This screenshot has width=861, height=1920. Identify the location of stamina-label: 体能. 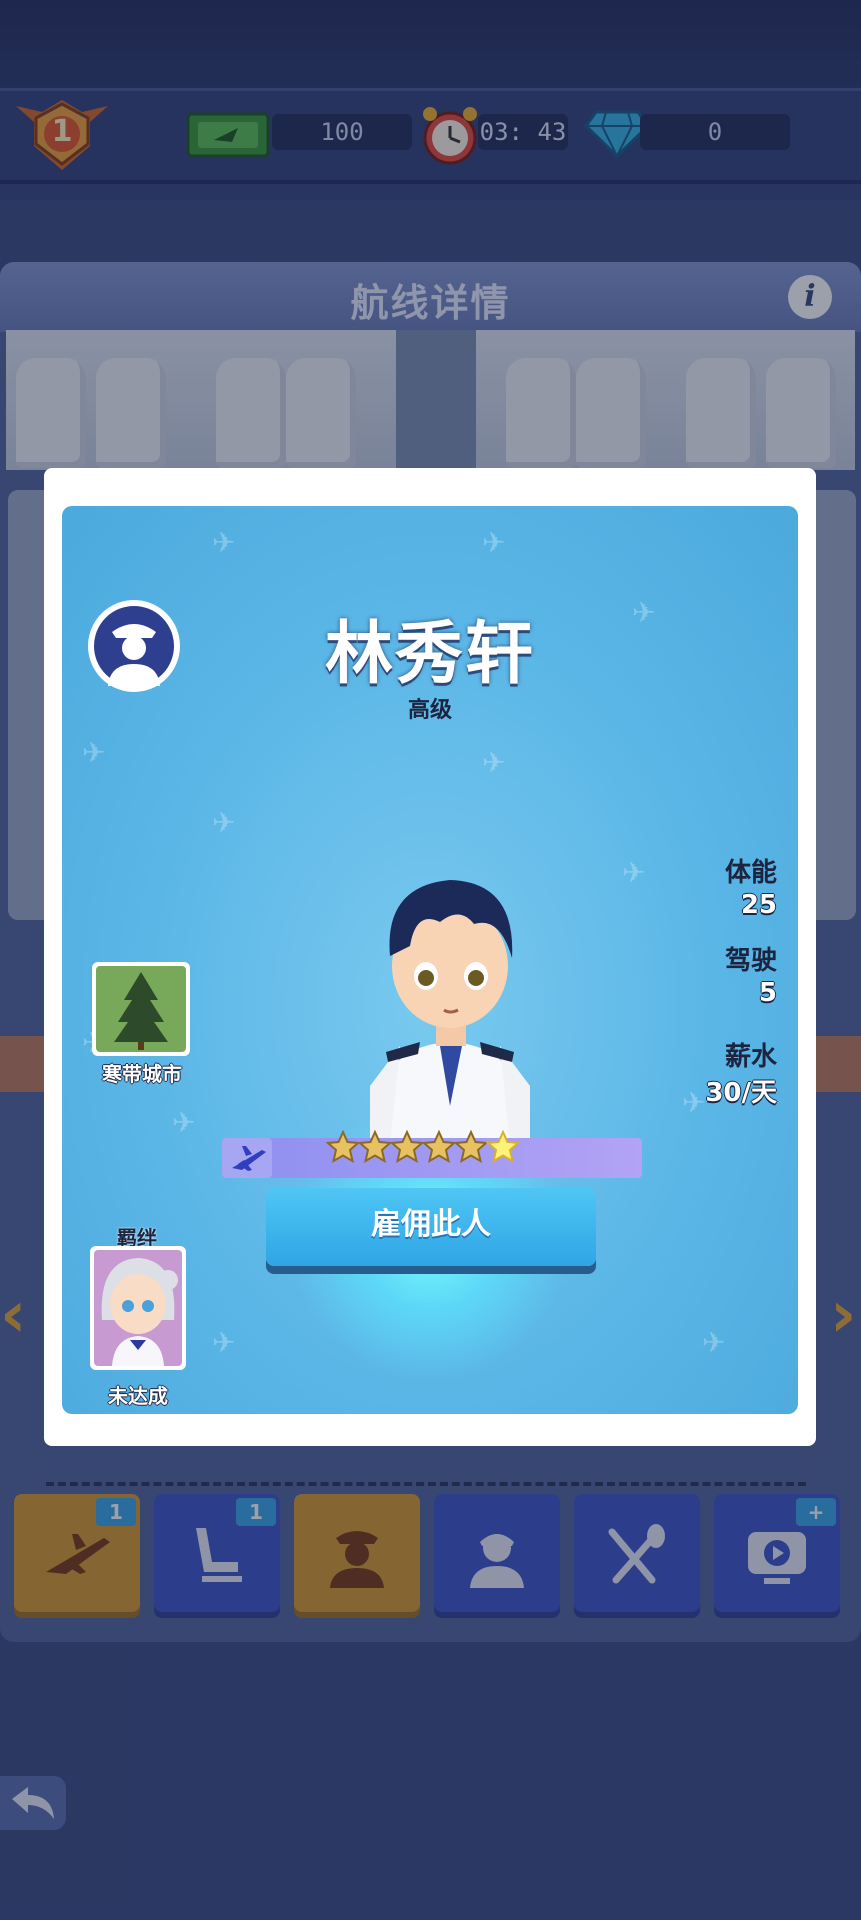
(750, 873).